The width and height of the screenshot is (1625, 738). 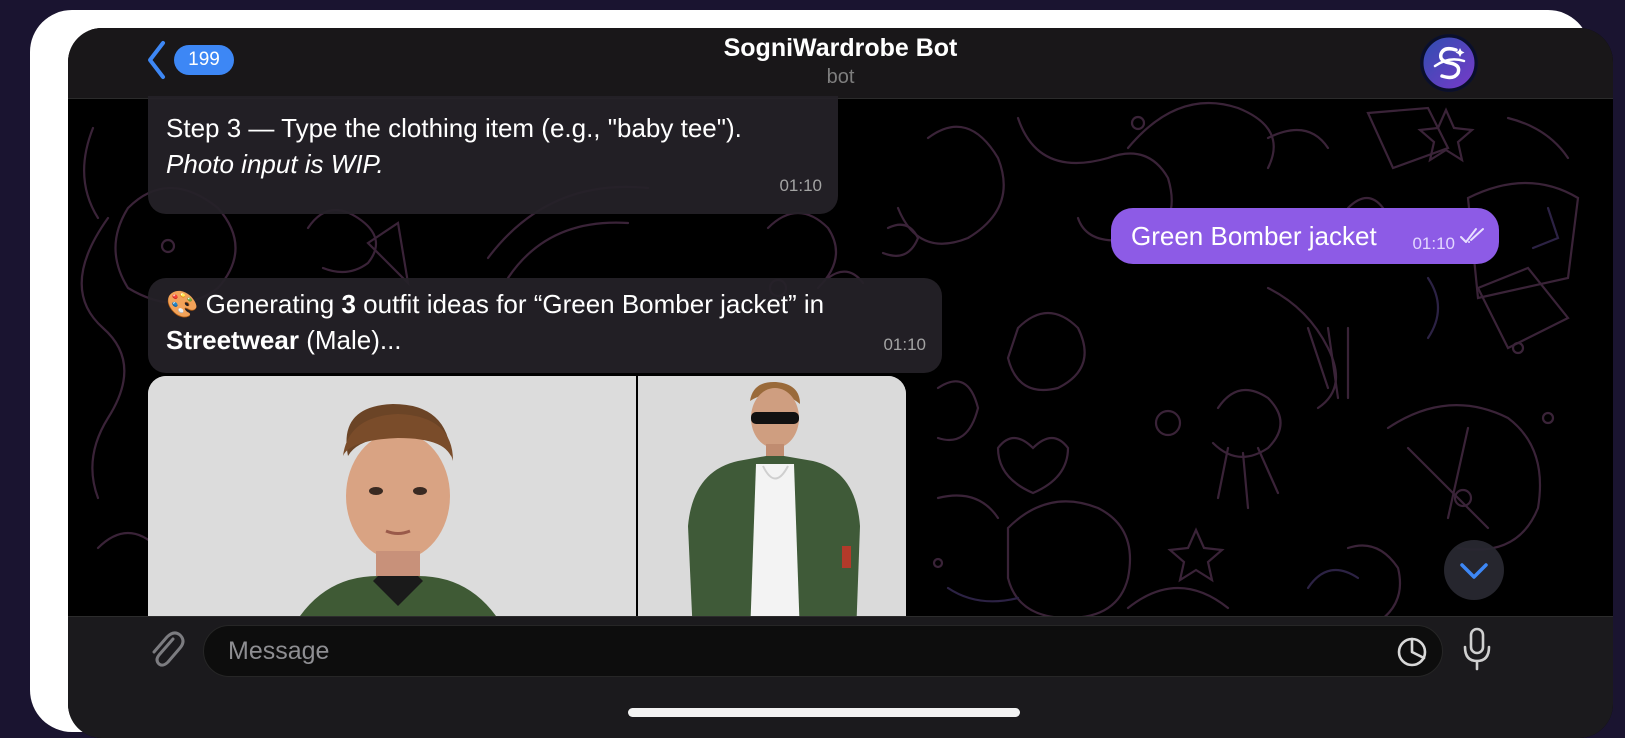 What do you see at coordinates (232, 340) in the screenshot?
I see `style-name: Streetwear` at bounding box center [232, 340].